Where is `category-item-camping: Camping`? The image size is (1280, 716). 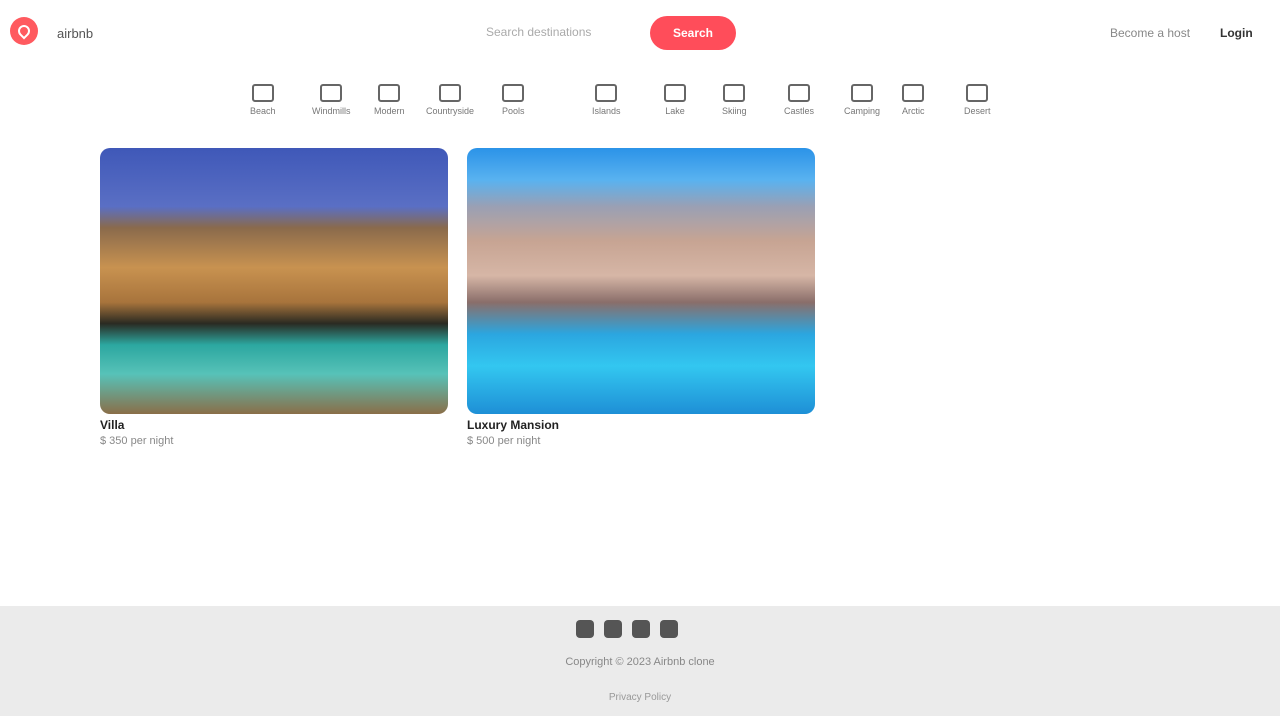 category-item-camping: Camping is located at coordinates (862, 100).